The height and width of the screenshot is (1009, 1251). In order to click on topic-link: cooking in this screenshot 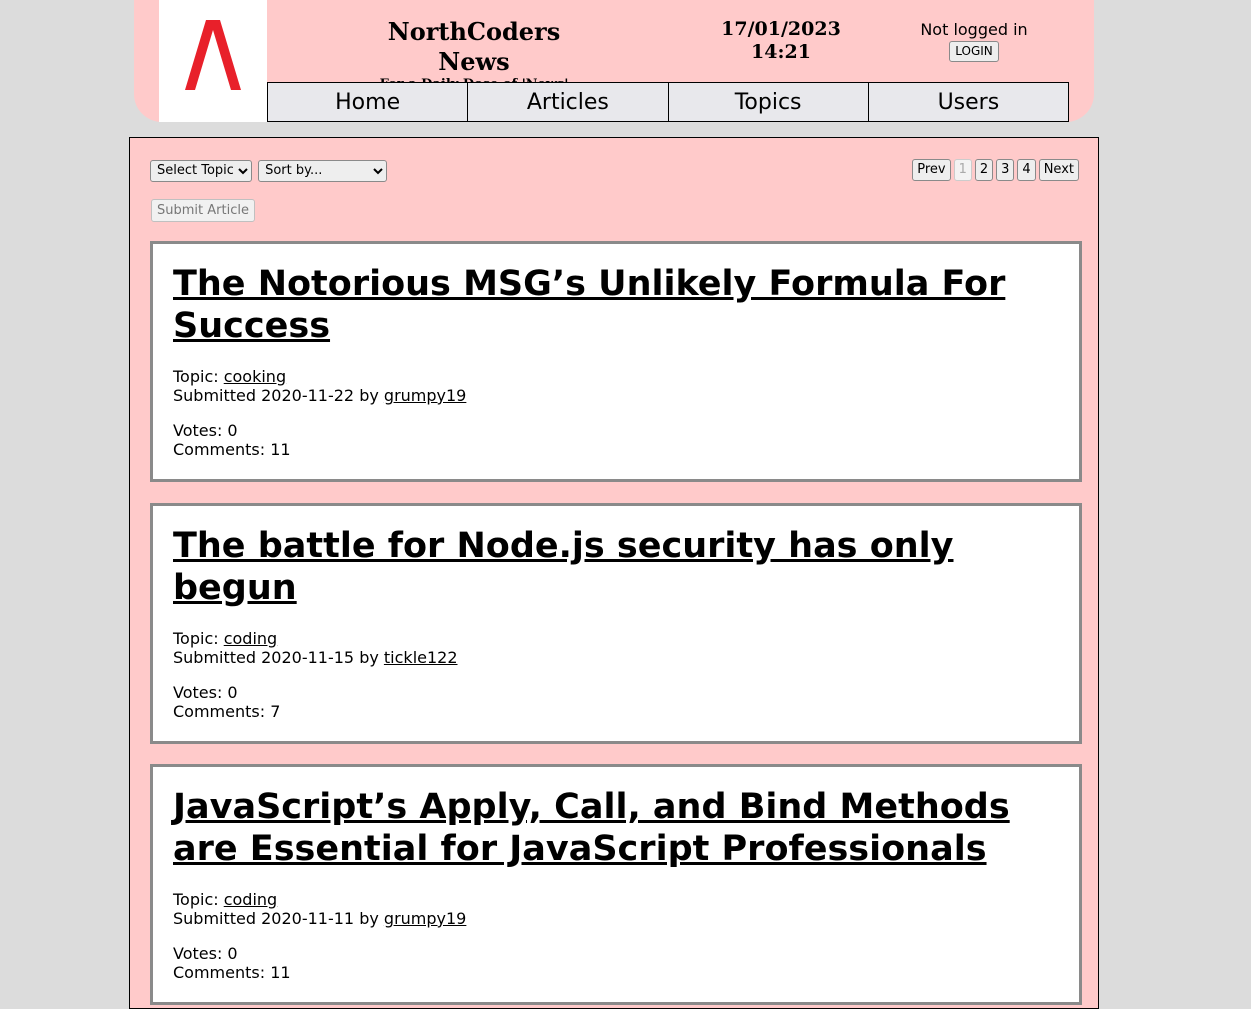, I will do `click(255, 376)`.